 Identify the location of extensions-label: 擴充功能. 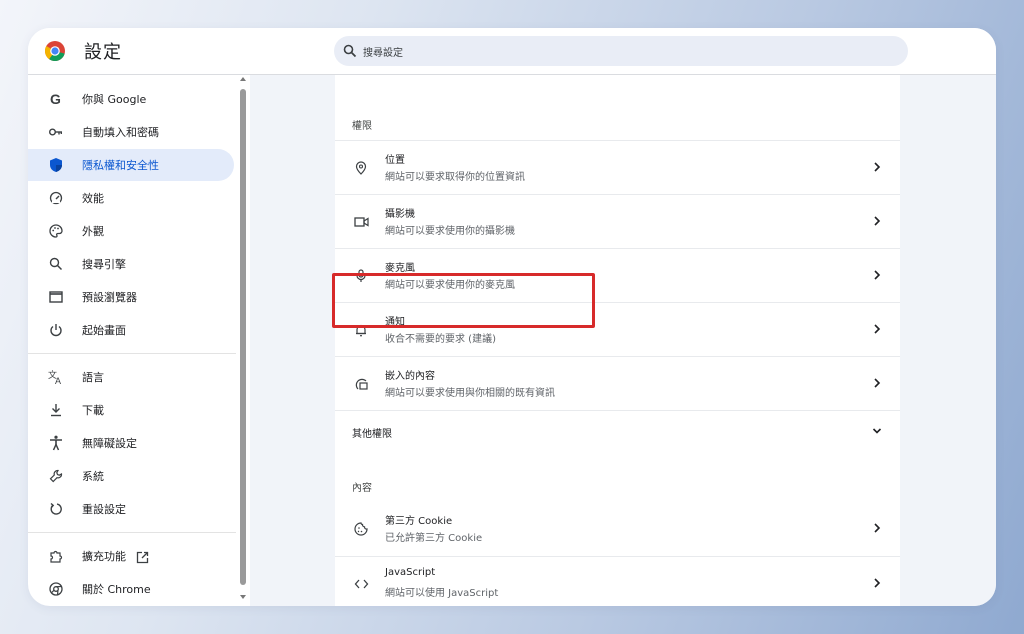
(104, 556).